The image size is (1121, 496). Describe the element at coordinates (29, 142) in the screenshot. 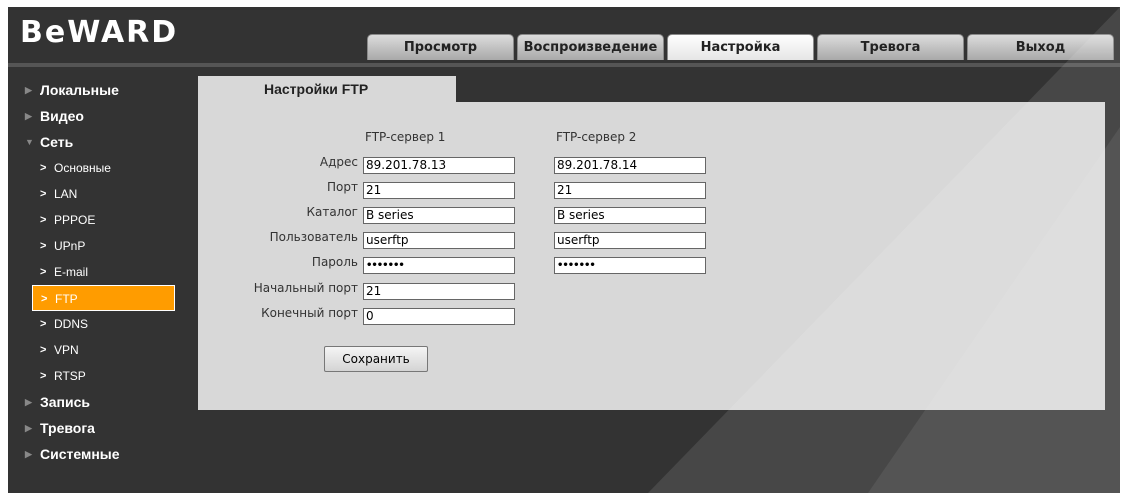

I see `triangle-down-icon: ▼` at that location.